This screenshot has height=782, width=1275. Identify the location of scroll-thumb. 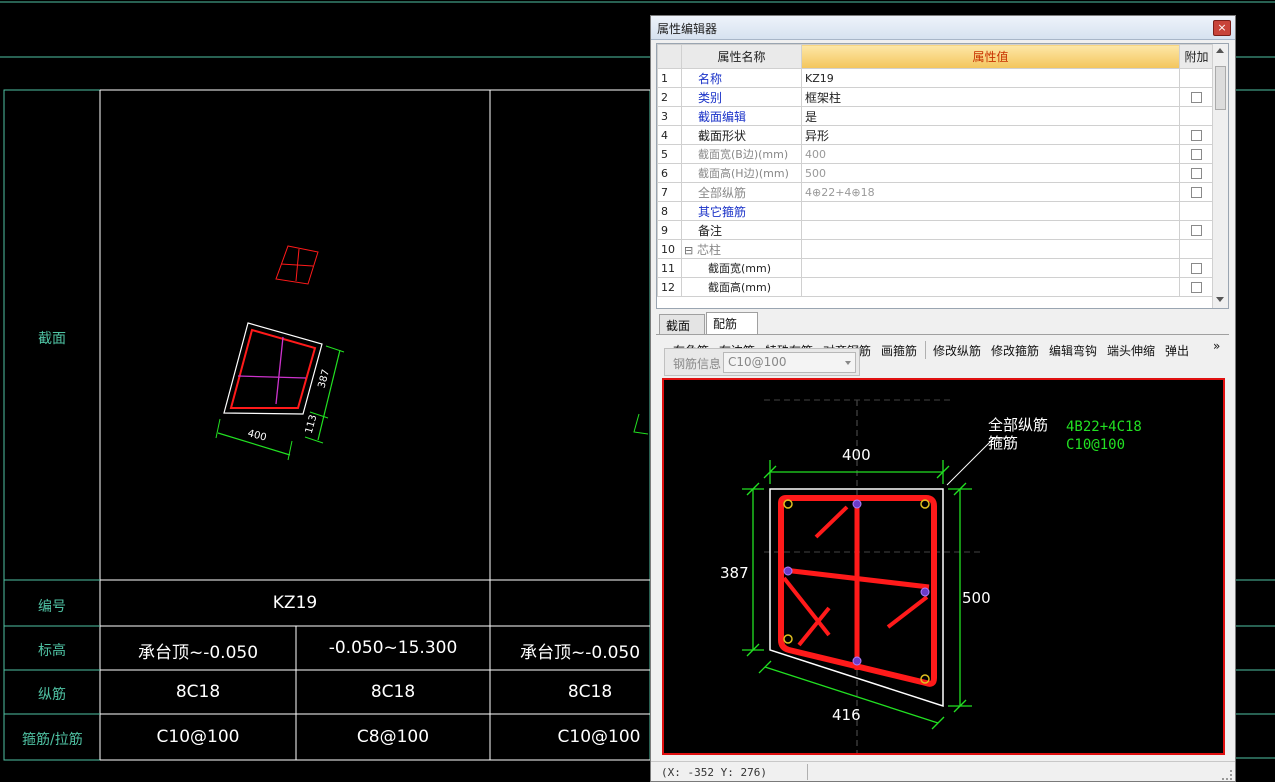
(1220, 88).